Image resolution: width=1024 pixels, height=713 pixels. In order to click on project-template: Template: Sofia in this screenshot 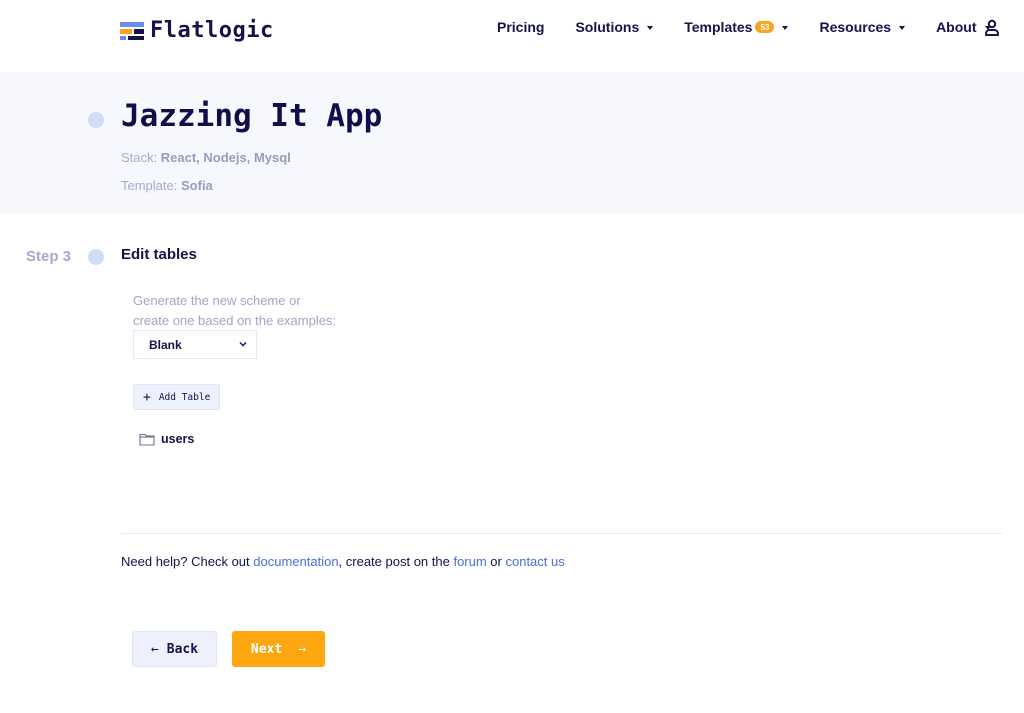, I will do `click(167, 185)`.